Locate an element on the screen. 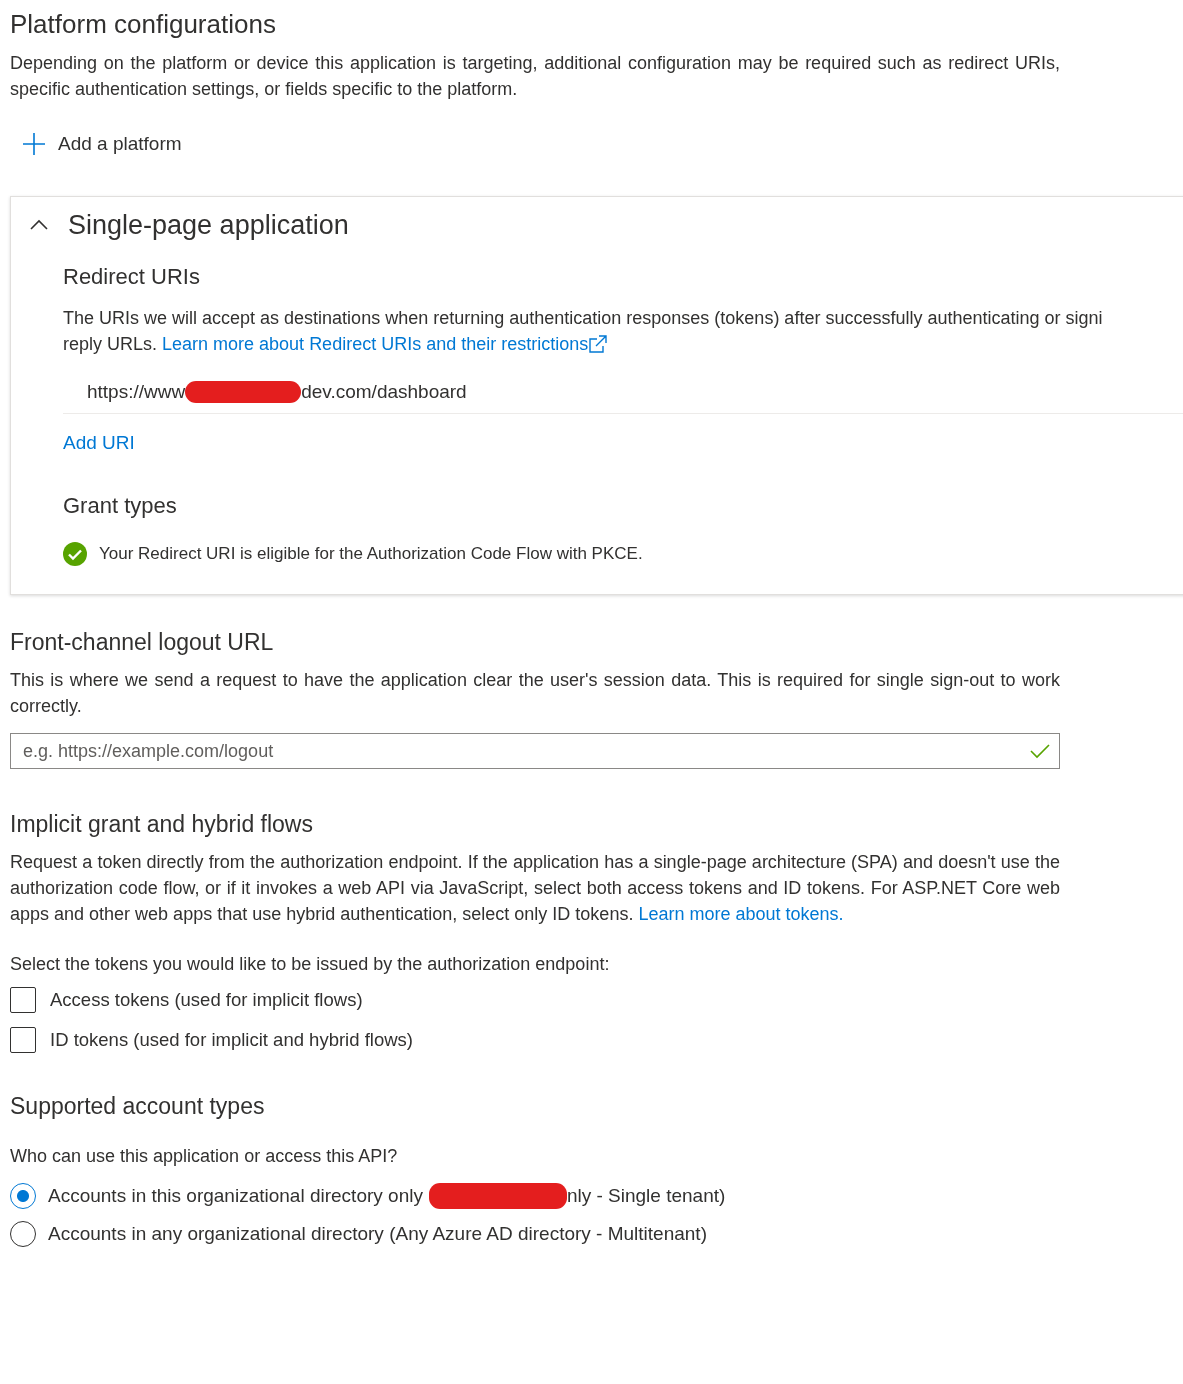  description-text: This is where we send a request to have the application clear the user's session data. This is required for single sign-out to work correctly. is located at coordinates (535, 693).